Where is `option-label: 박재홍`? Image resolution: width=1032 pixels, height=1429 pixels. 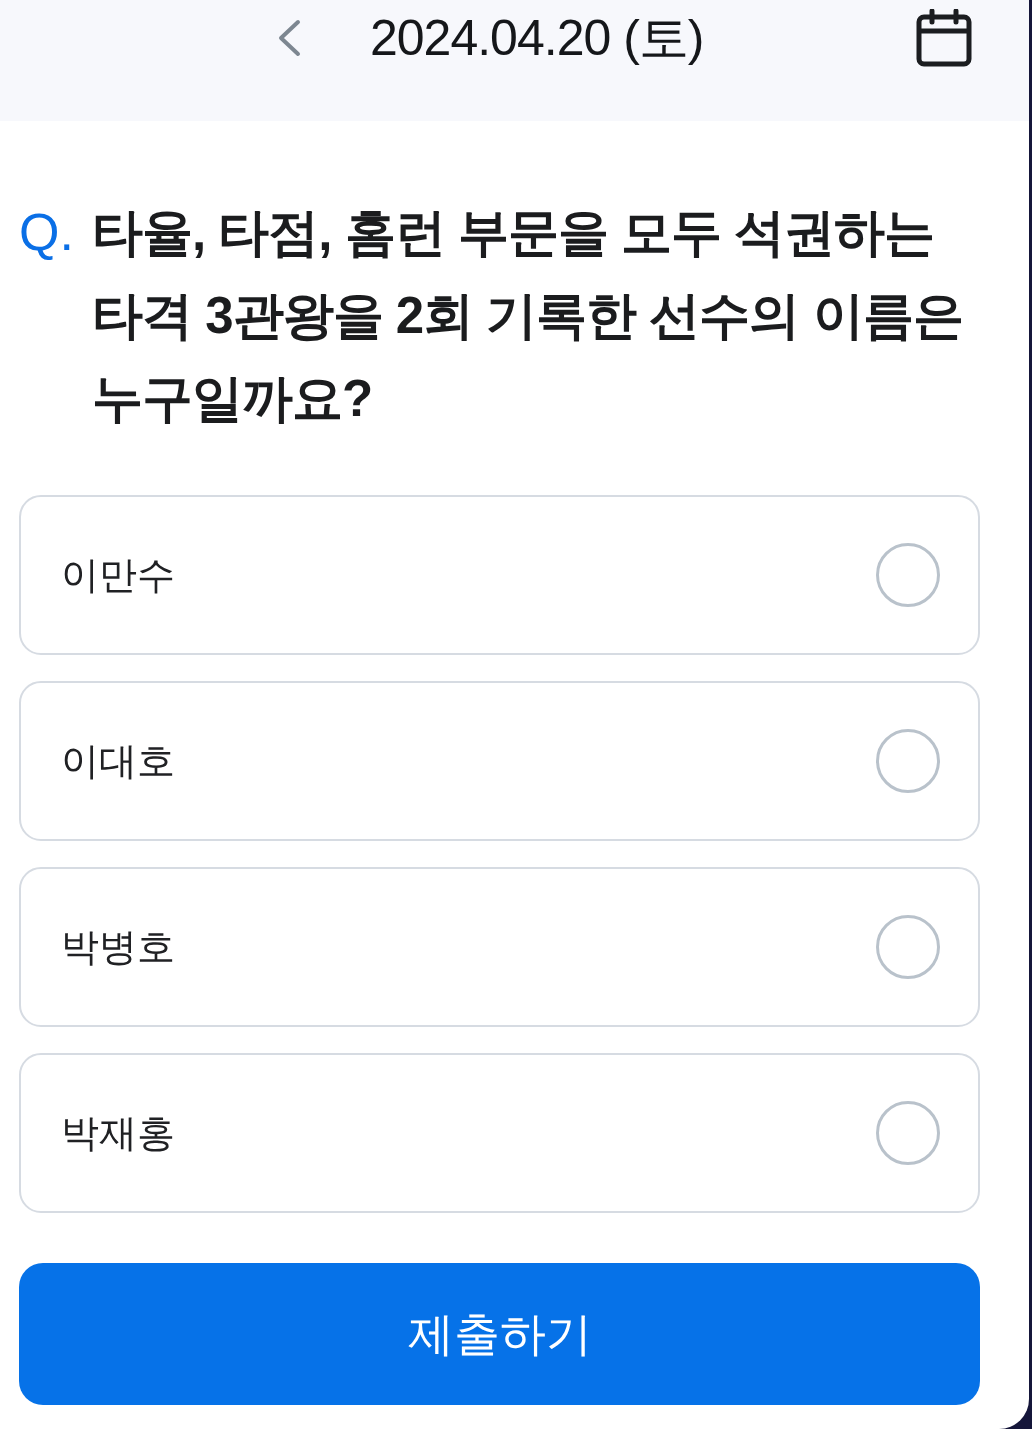 option-label: 박재홍 is located at coordinates (118, 1133).